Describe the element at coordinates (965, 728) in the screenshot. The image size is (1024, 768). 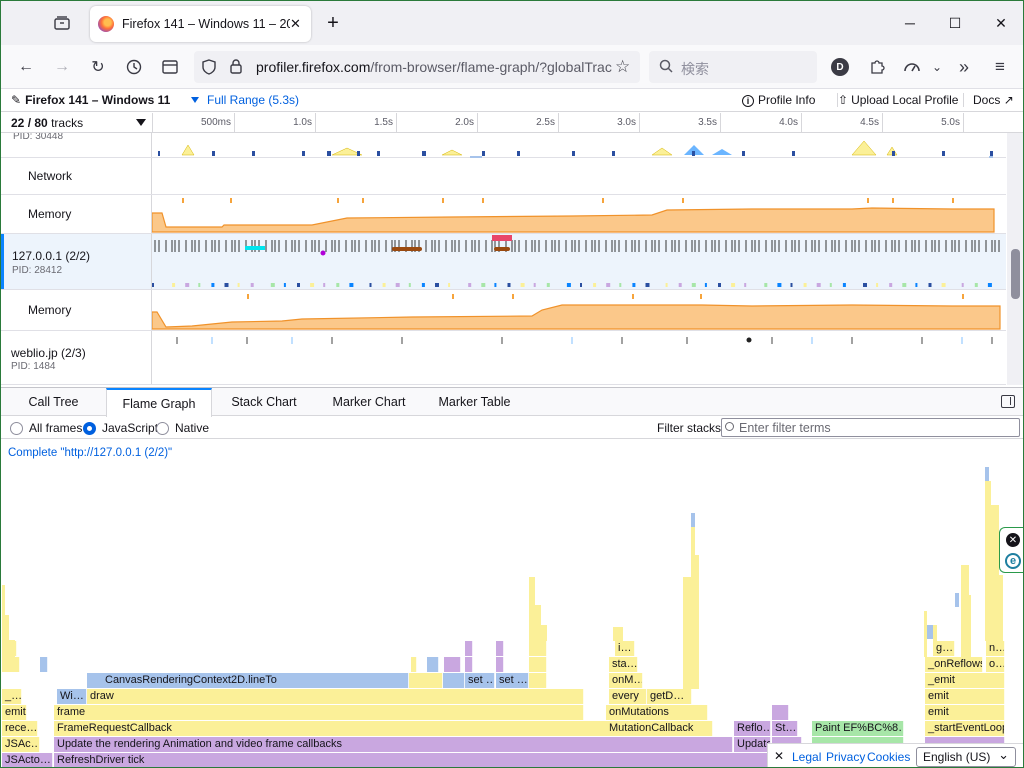
I see `flame-frame: _startEventLoop` at that location.